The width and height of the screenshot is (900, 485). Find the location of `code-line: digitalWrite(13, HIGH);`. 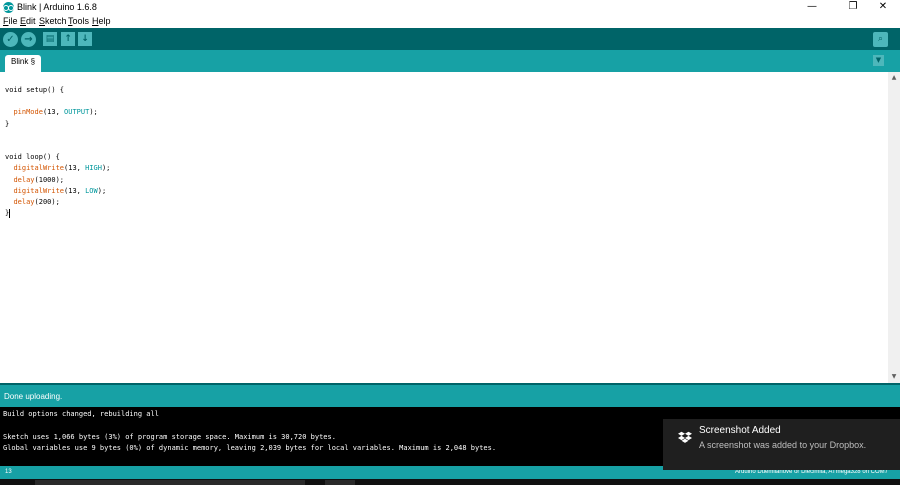

code-line: digitalWrite(13, HIGH); is located at coordinates (57, 168).